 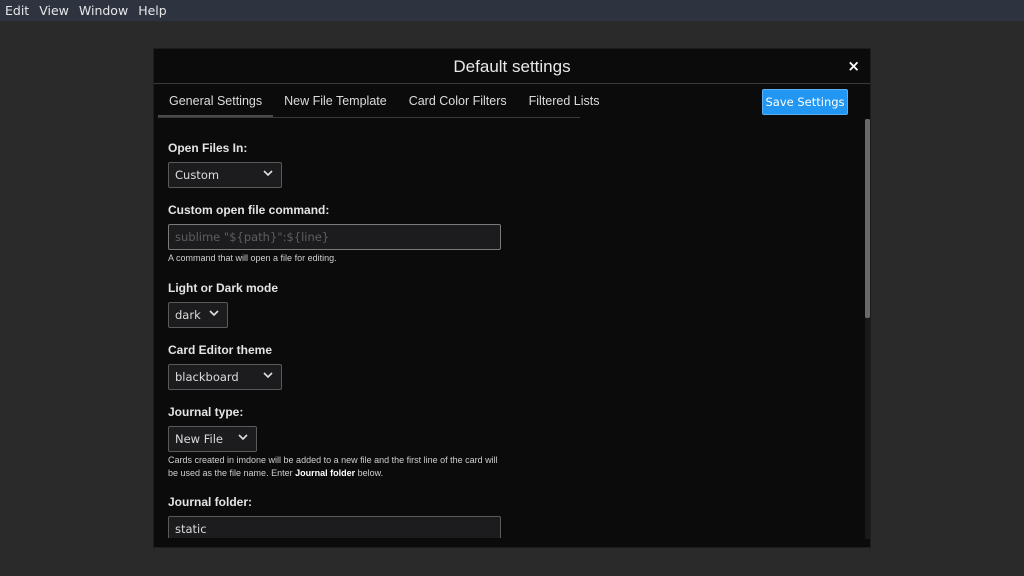 I want to click on tab-new-file-template: New File Template, so click(x=335, y=101).